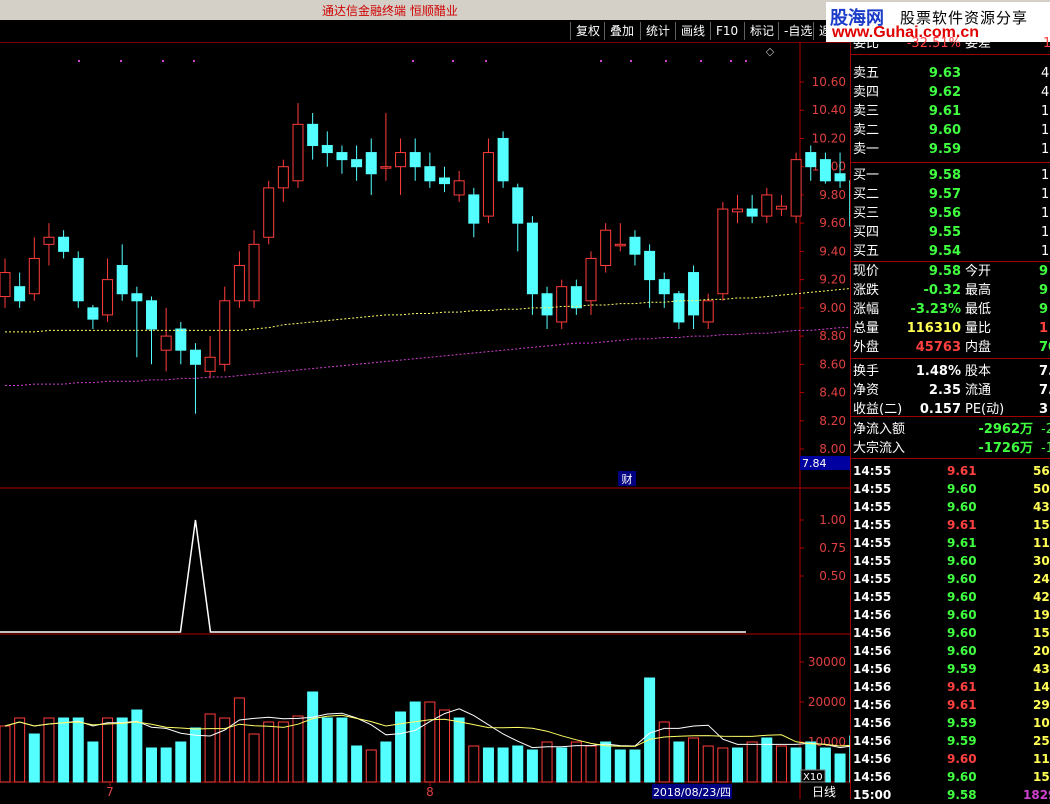 The width and height of the screenshot is (1050, 804). I want to click on ask-volume: 1, so click(1045, 111).